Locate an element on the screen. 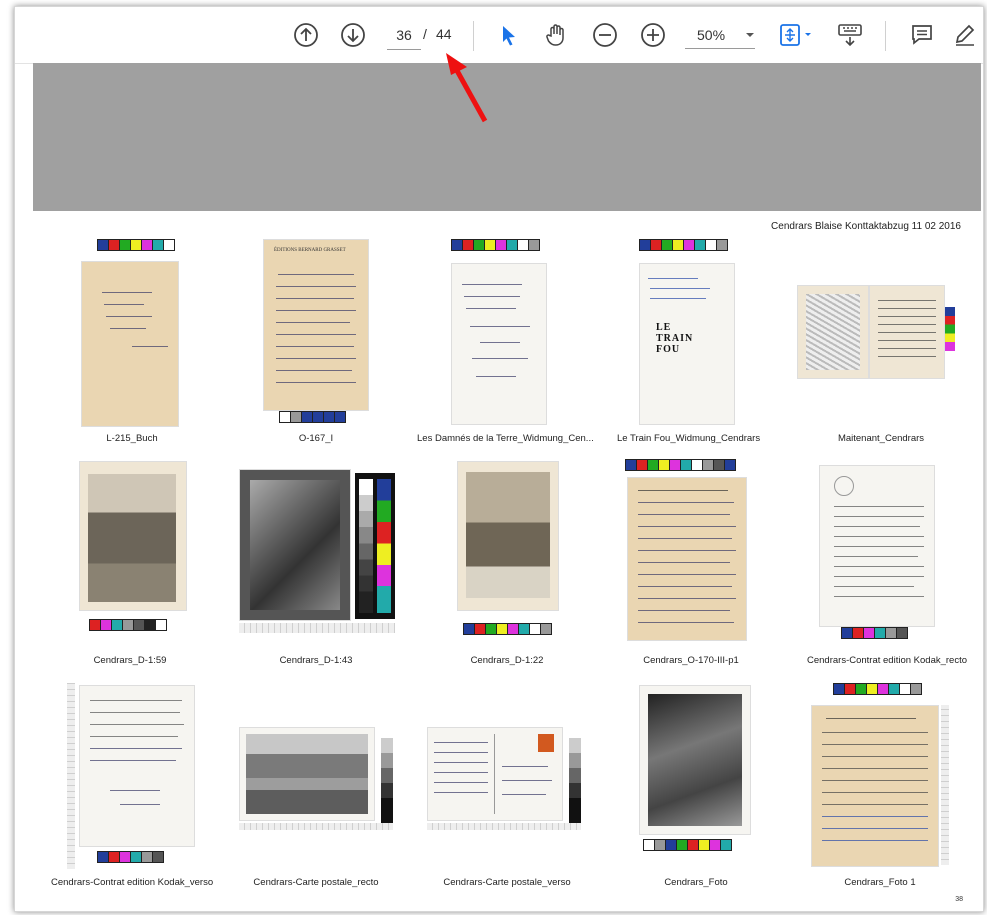 The image size is (987, 915). thumbnail-carte-postale-verso is located at coordinates (507, 777).